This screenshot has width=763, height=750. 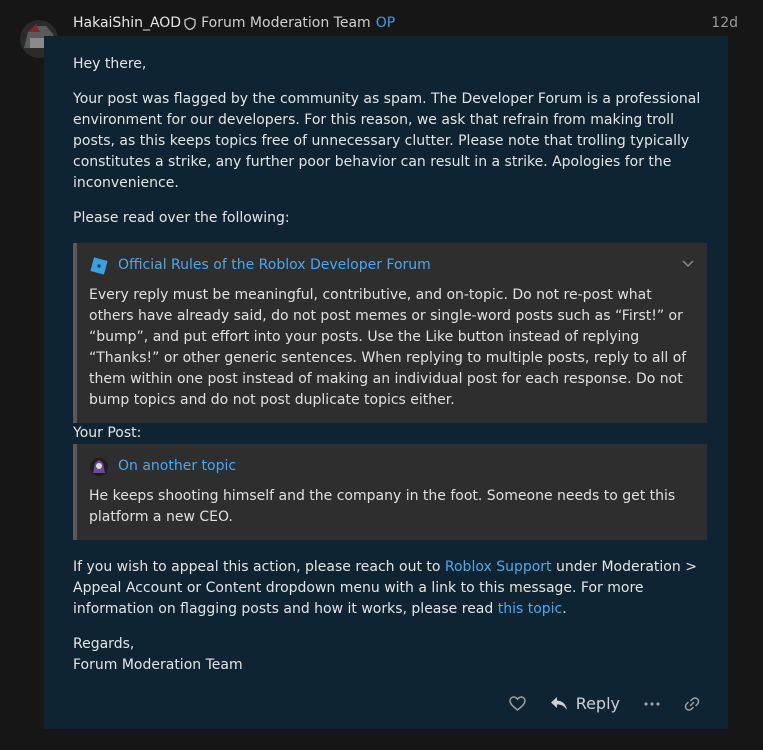 I want to click on shield-icon, so click(x=190, y=23).